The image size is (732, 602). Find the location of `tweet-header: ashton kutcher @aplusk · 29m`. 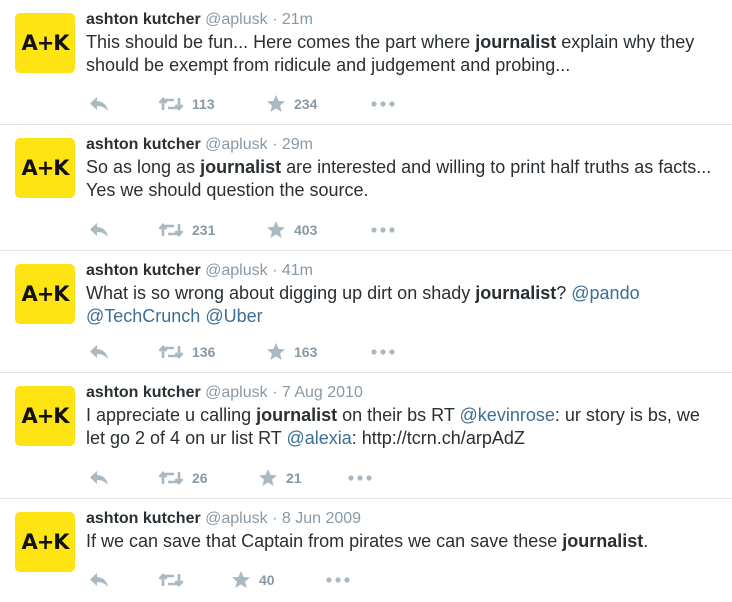

tweet-header: ashton kutcher @aplusk · 29m is located at coordinates (403, 145).